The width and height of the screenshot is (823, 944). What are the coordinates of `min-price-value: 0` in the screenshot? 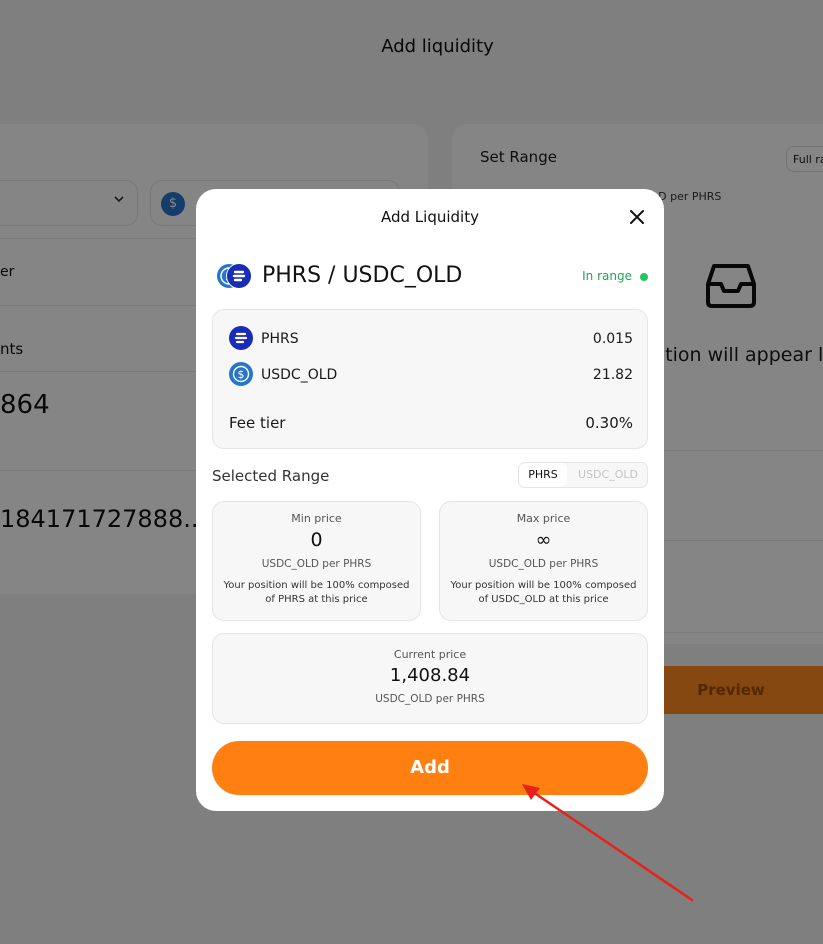 It's located at (316, 540).